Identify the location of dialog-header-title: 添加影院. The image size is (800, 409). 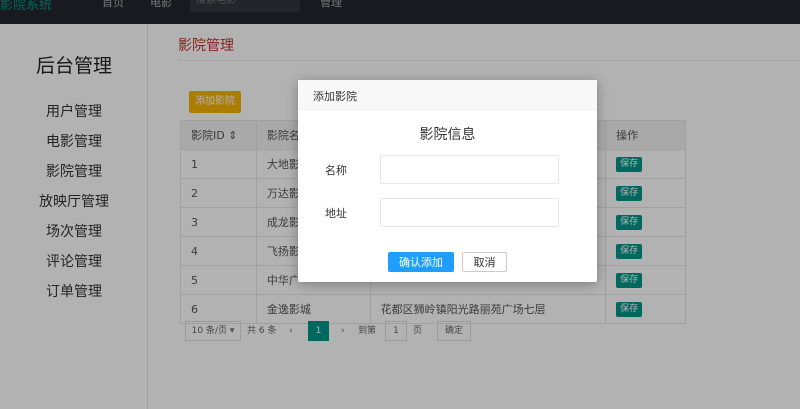
(335, 96).